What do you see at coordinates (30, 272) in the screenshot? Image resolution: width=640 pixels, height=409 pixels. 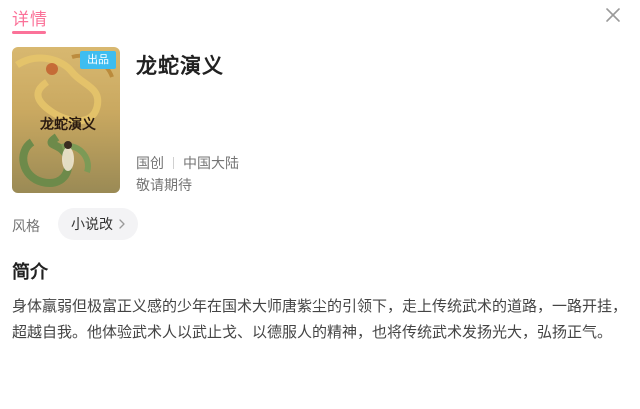 I see `intro-heading: 简介` at bounding box center [30, 272].